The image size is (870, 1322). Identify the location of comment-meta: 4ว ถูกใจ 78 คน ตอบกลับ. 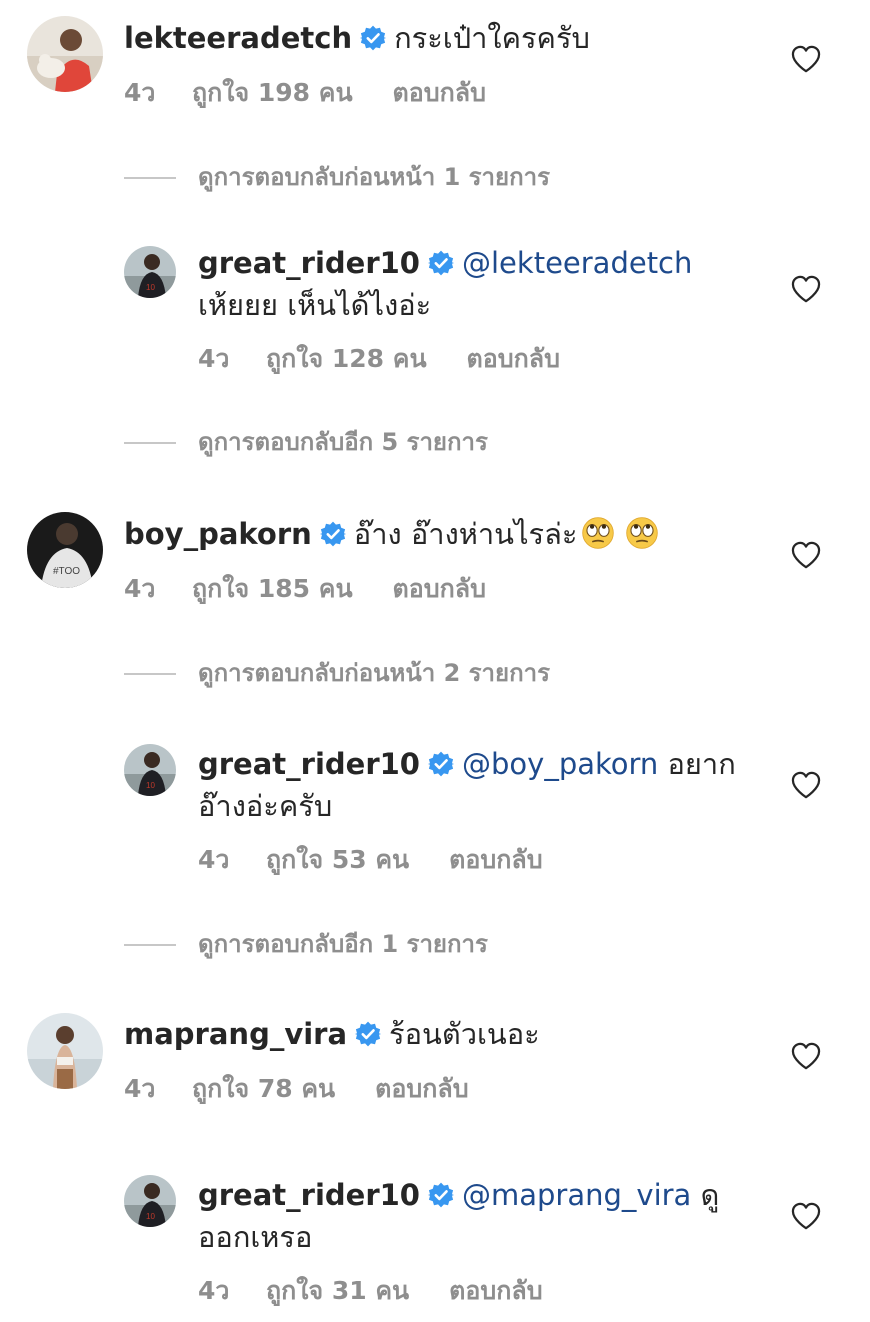
(296, 1089).